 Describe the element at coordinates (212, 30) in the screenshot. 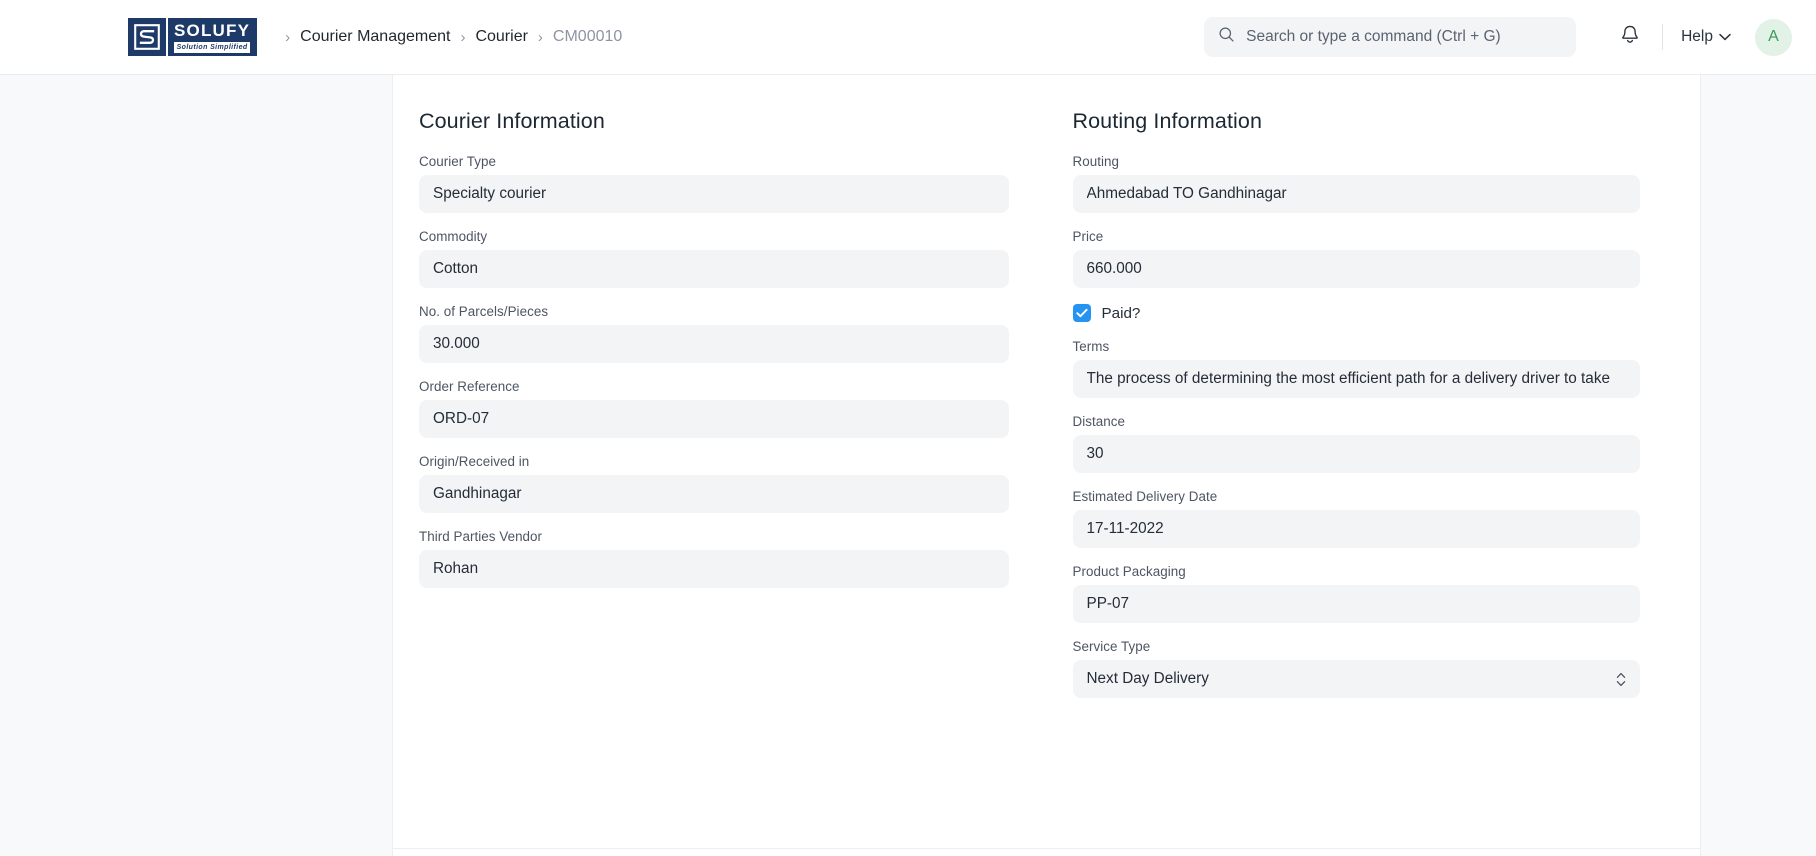

I see `logo-word: SOLUFY` at that location.